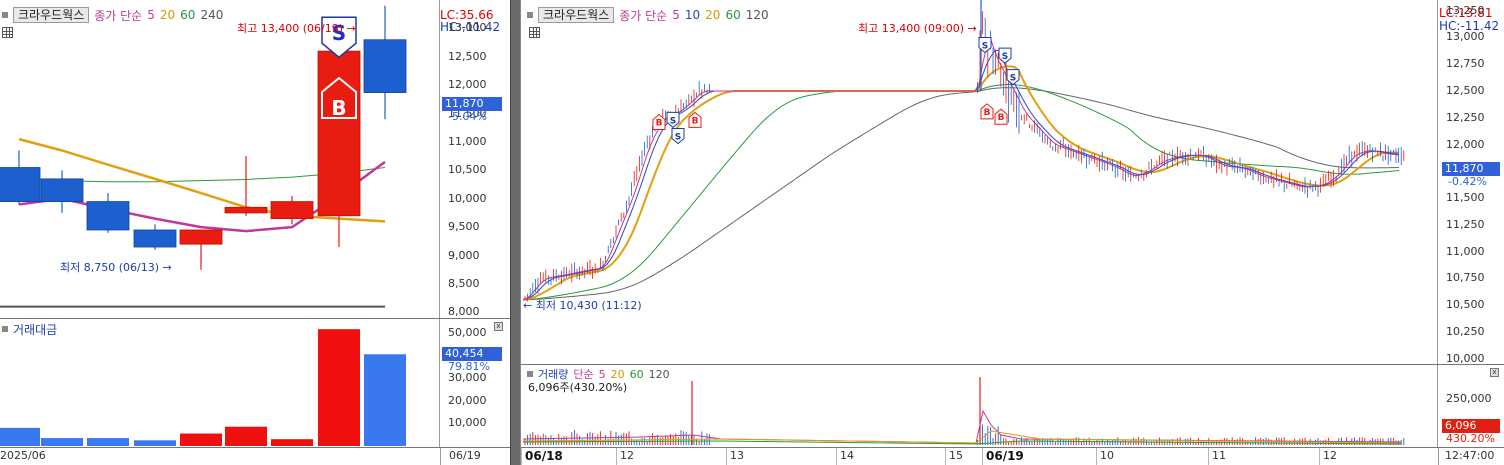 The width and height of the screenshot is (1504, 465). I want to click on minute-chart-header: 크라우드웍스 종가 단순 5 10 20 60 120, so click(648, 15).